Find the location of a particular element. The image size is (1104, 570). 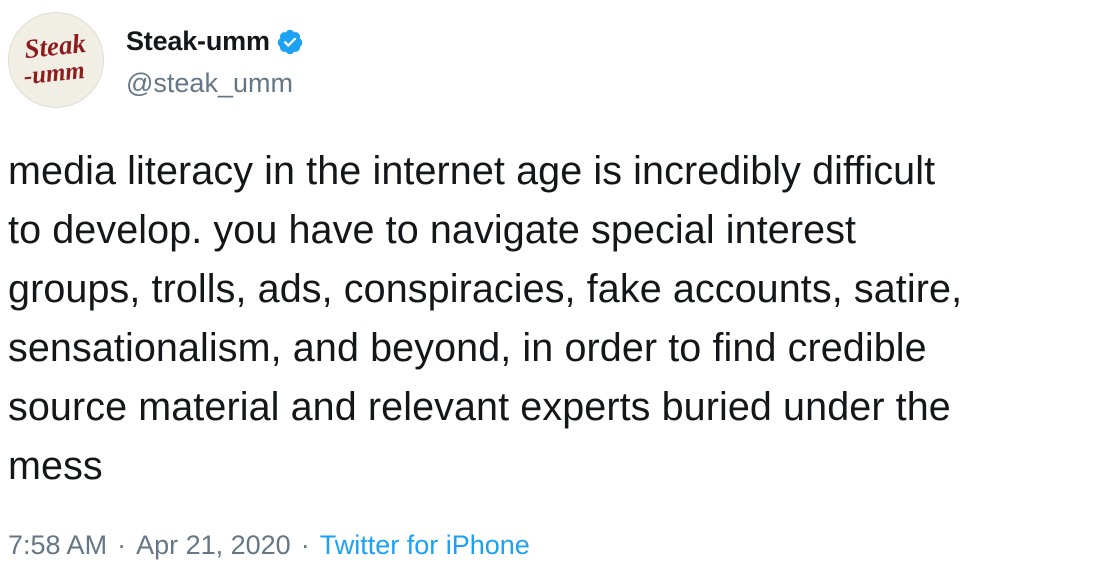

display-name-row: Steak-umm is located at coordinates (215, 42).